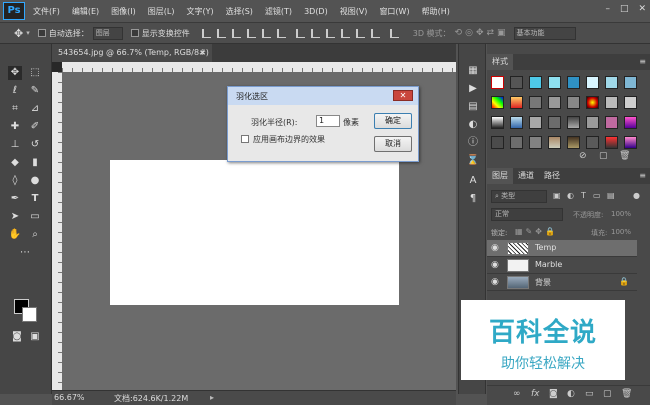 The height and width of the screenshot is (405, 650). Describe the element at coordinates (28, 33) in the screenshot. I see `tool-preset-dropdown-icon: ▾` at that location.